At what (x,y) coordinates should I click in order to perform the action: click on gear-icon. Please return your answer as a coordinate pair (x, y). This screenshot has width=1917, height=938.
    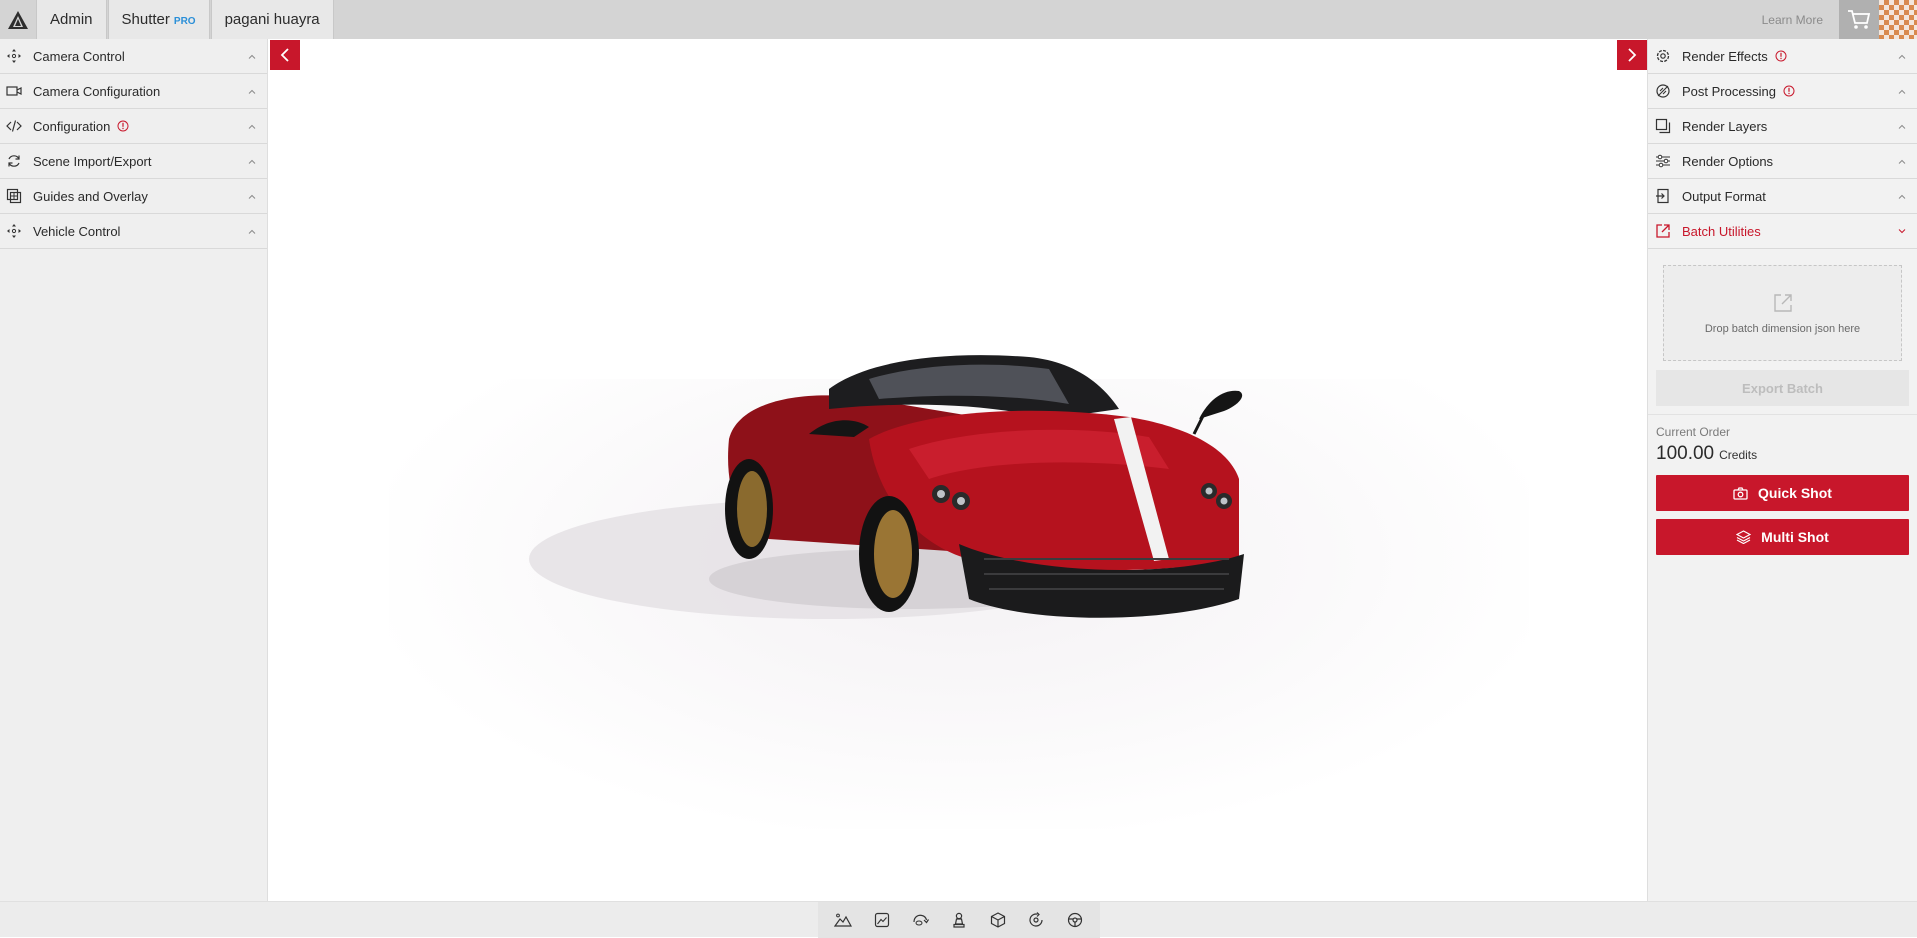
    Looking at the image, I should click on (1663, 56).